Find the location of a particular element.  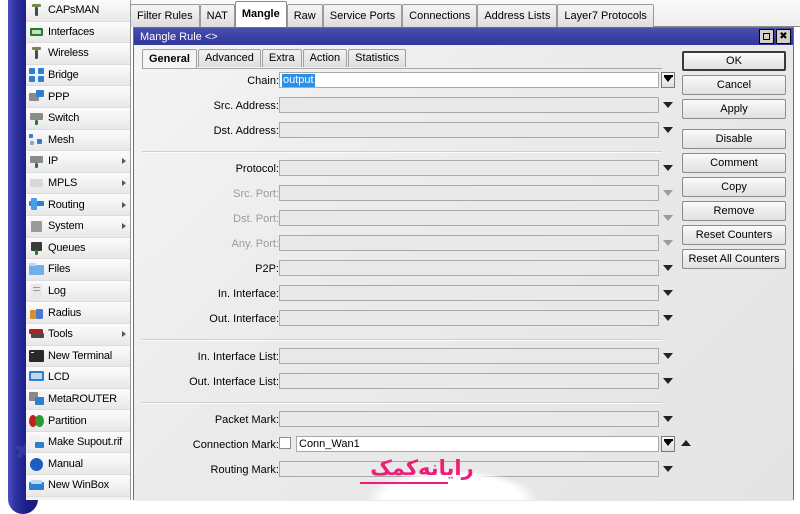

button-reset-counters: Reset Counters is located at coordinates (734, 235).